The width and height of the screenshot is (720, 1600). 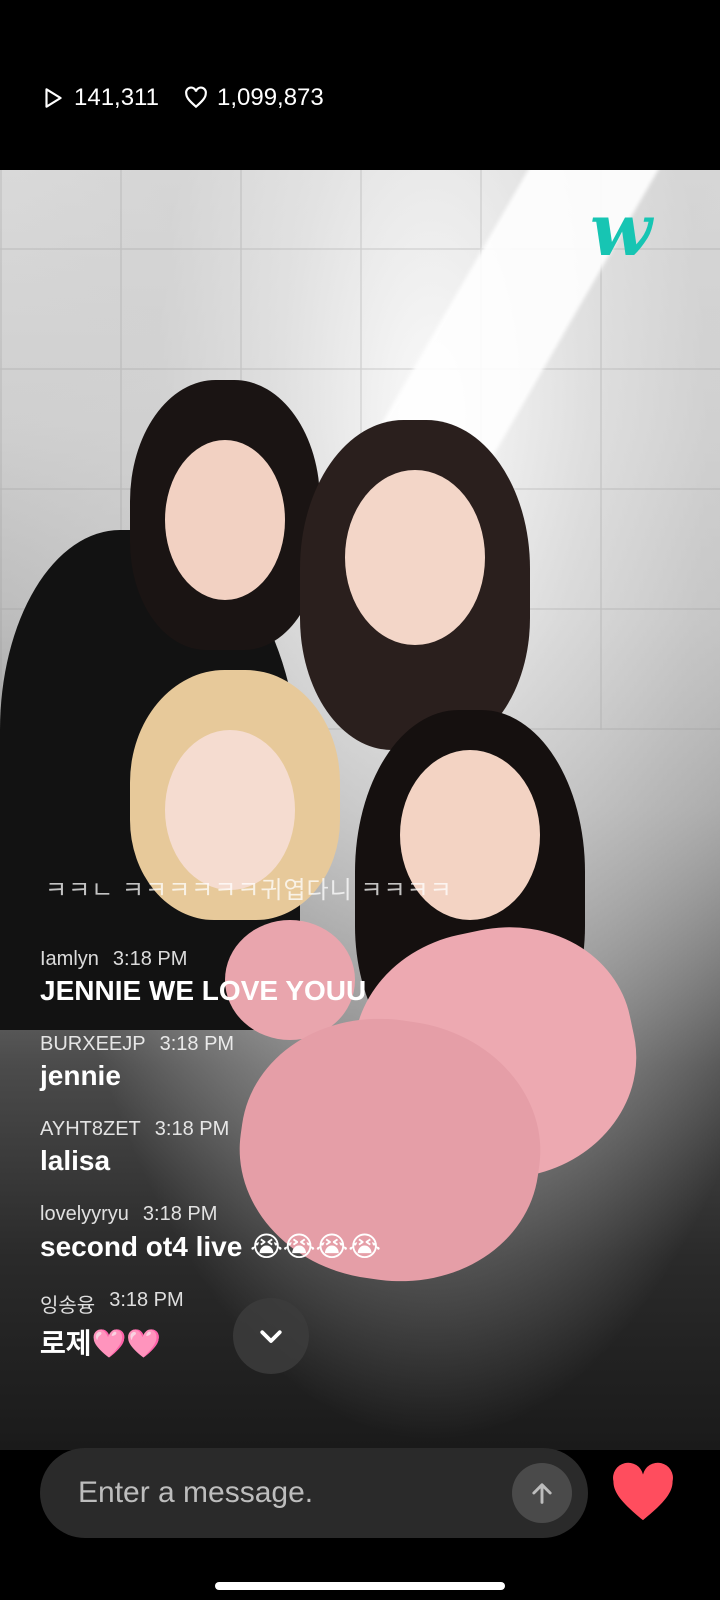 What do you see at coordinates (90, 1129) in the screenshot?
I see `chat-username: AYHT8ZET` at bounding box center [90, 1129].